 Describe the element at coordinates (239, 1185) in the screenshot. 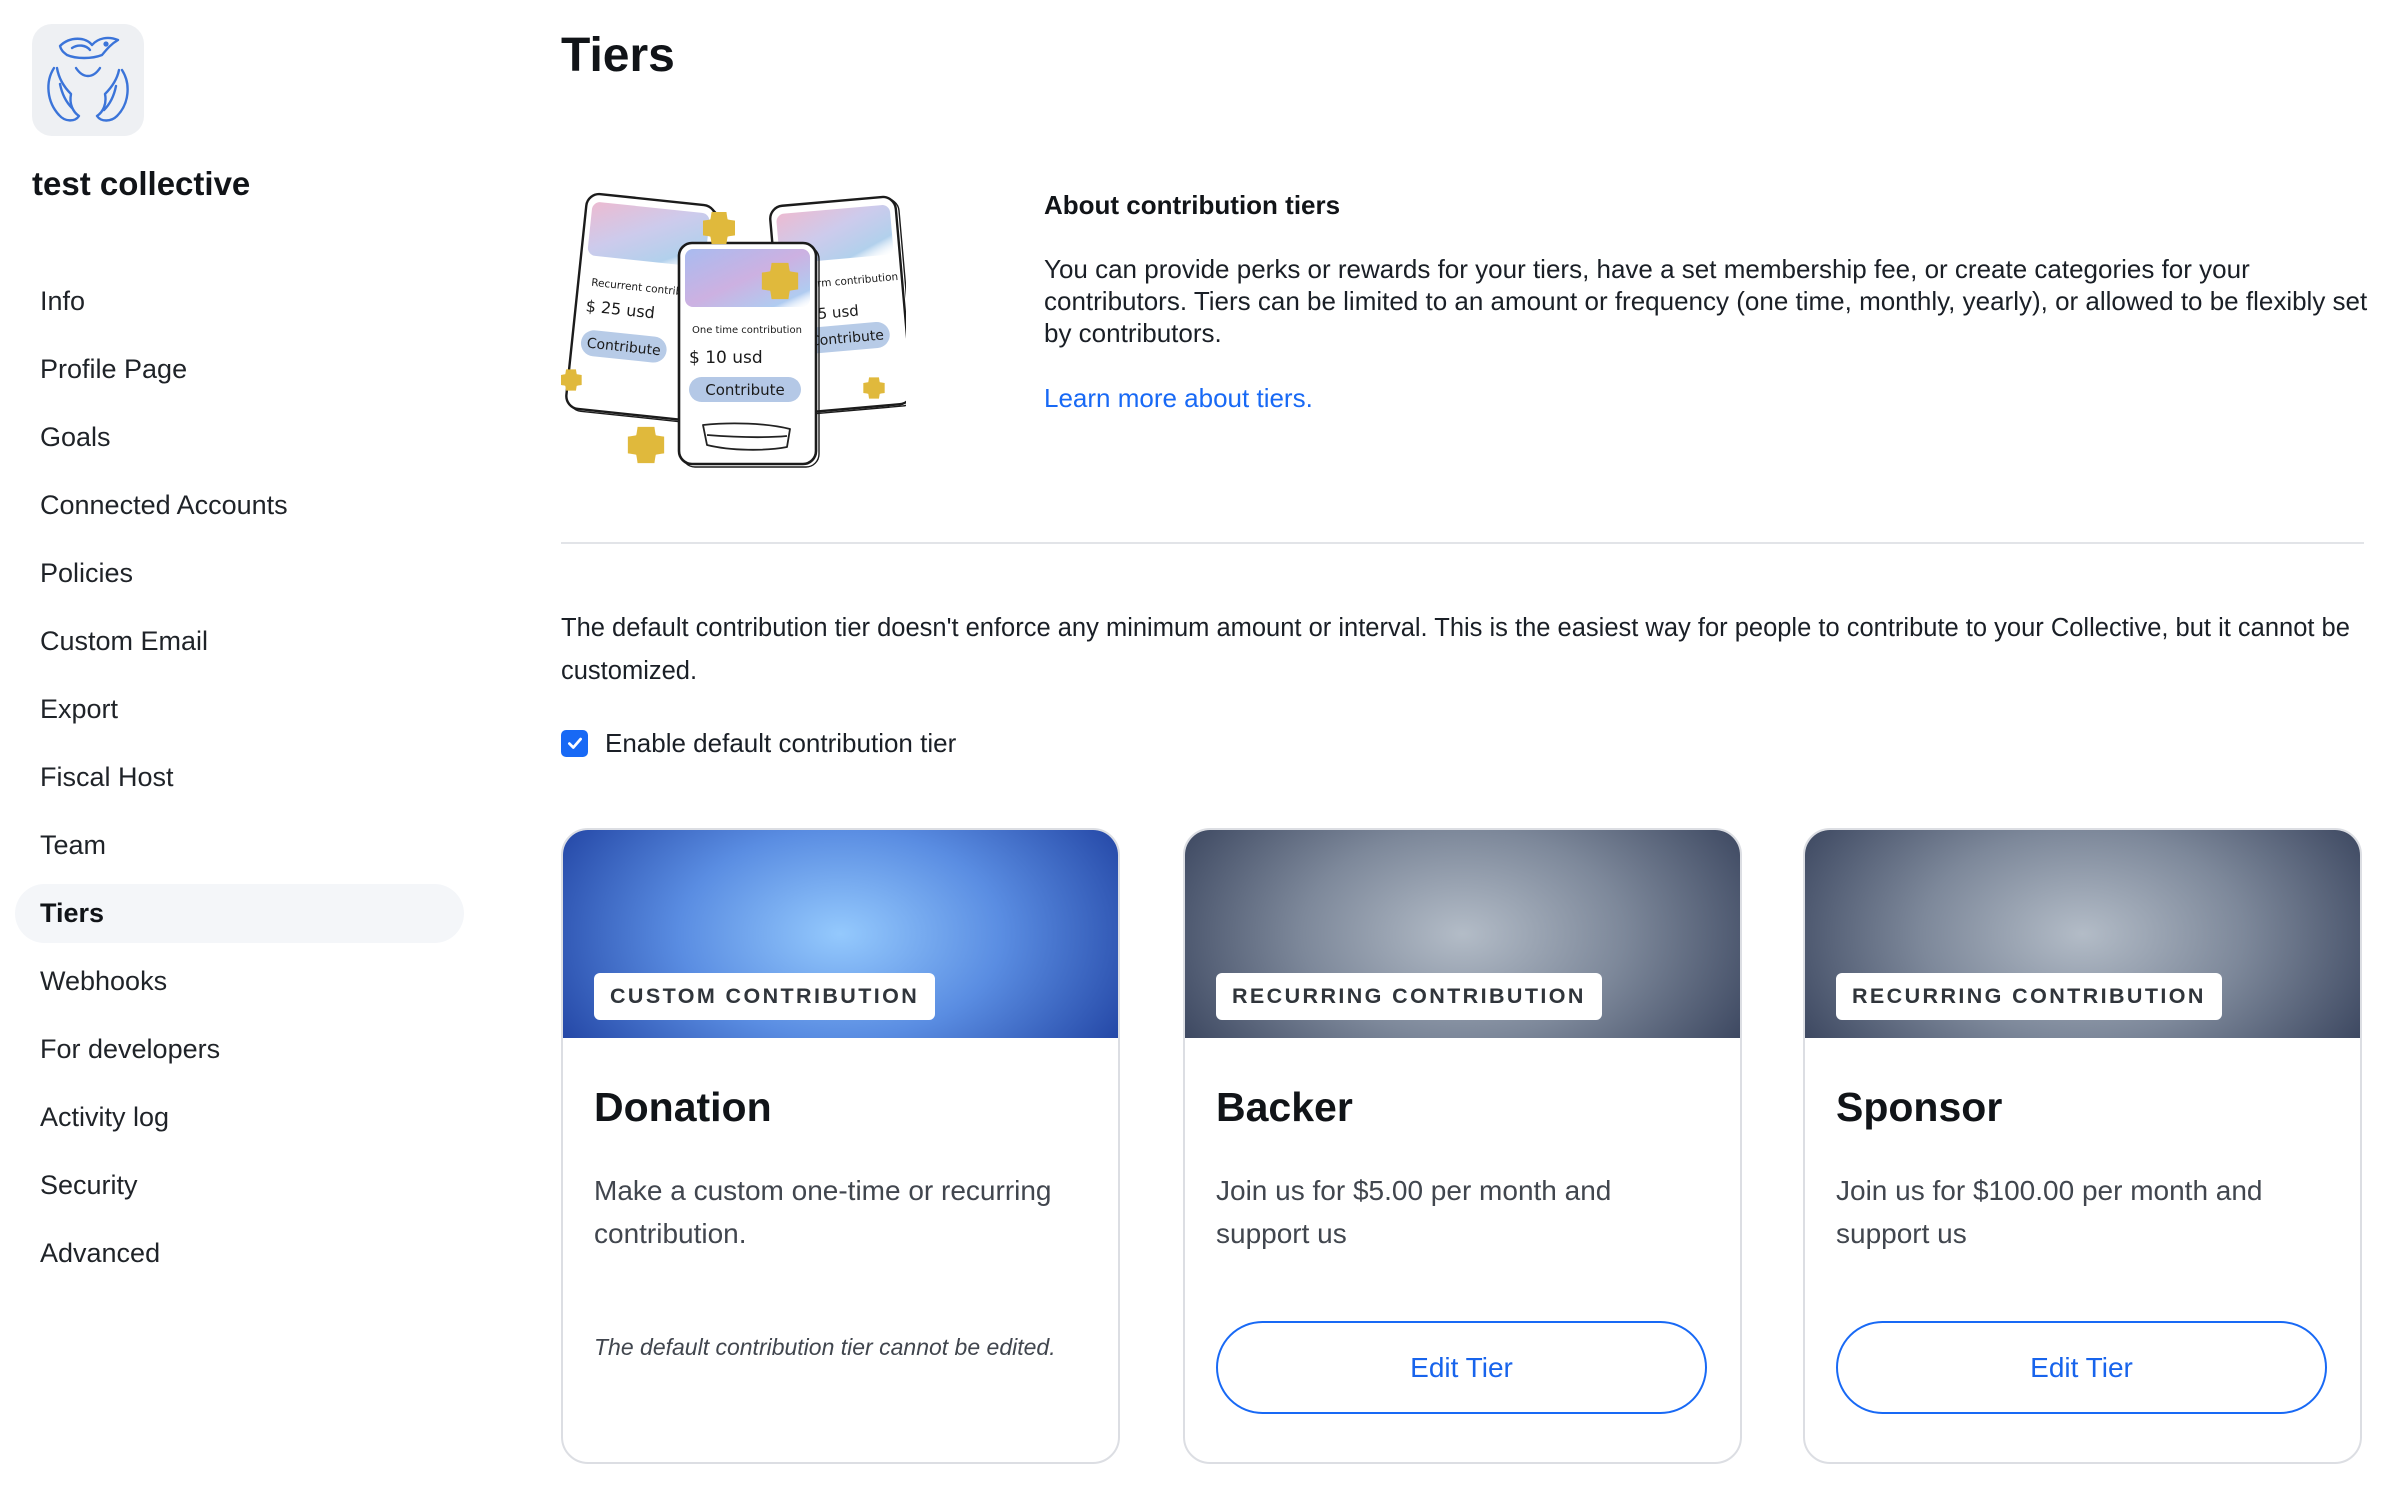

I see `sidebar-item-security: Security` at that location.